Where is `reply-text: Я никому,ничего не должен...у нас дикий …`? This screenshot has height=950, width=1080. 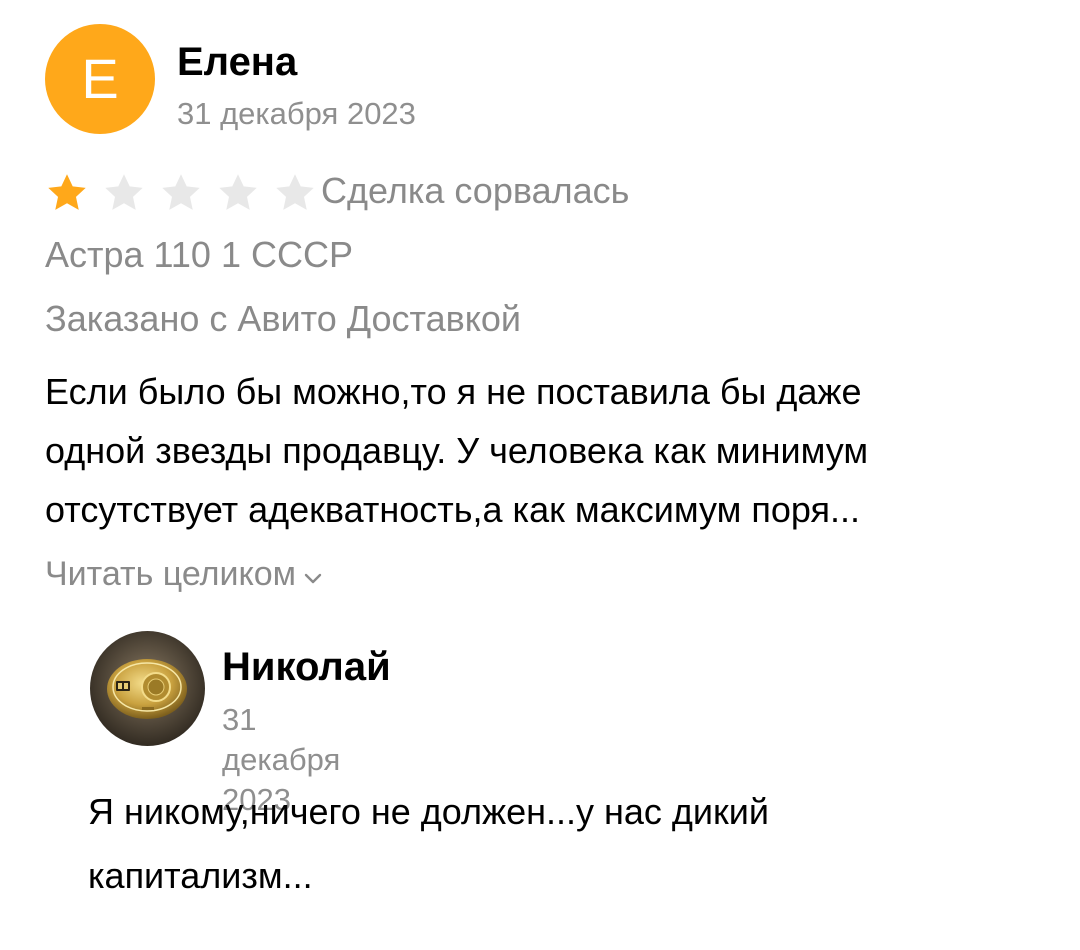 reply-text: Я никому,ничего не должен...у нас дикий … is located at coordinates (563, 844).